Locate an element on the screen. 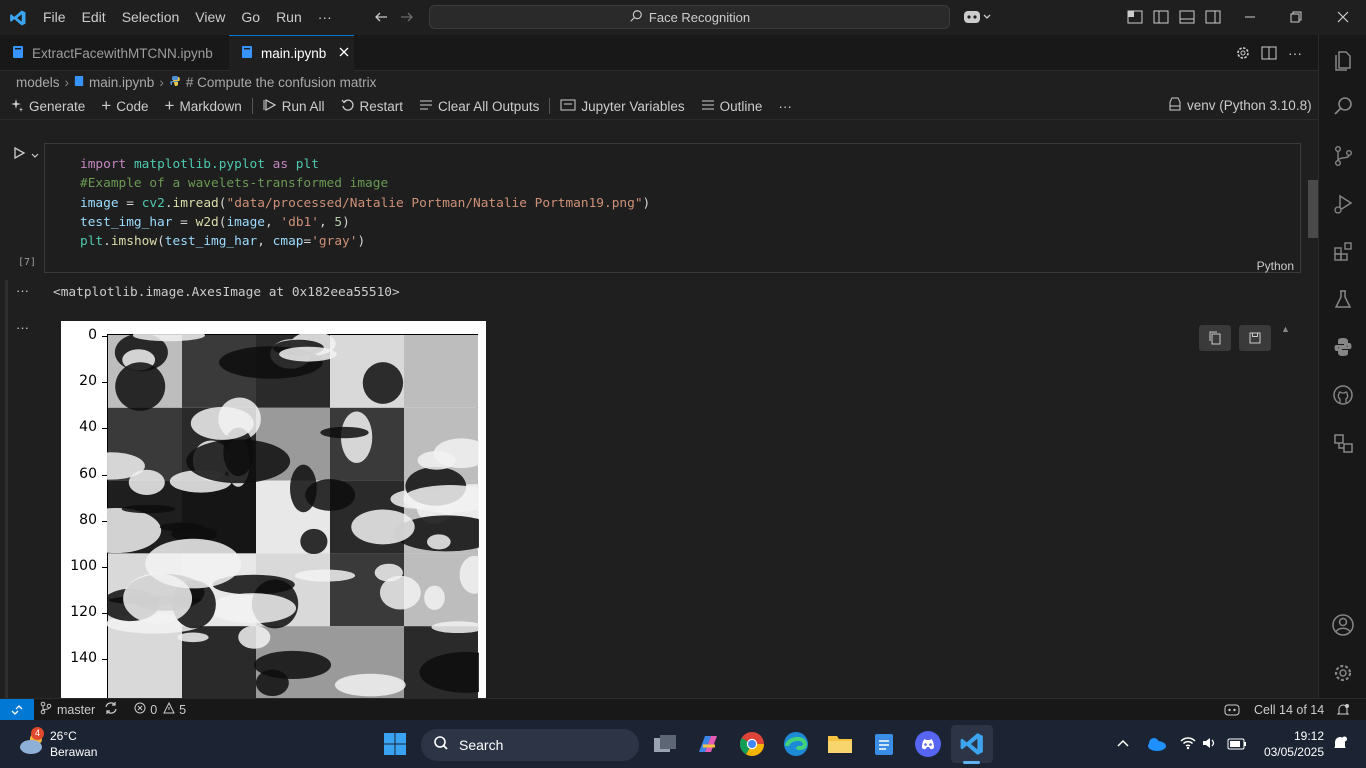 This screenshot has width=1366, height=768. menu-edit: Edit is located at coordinates (94, 17).